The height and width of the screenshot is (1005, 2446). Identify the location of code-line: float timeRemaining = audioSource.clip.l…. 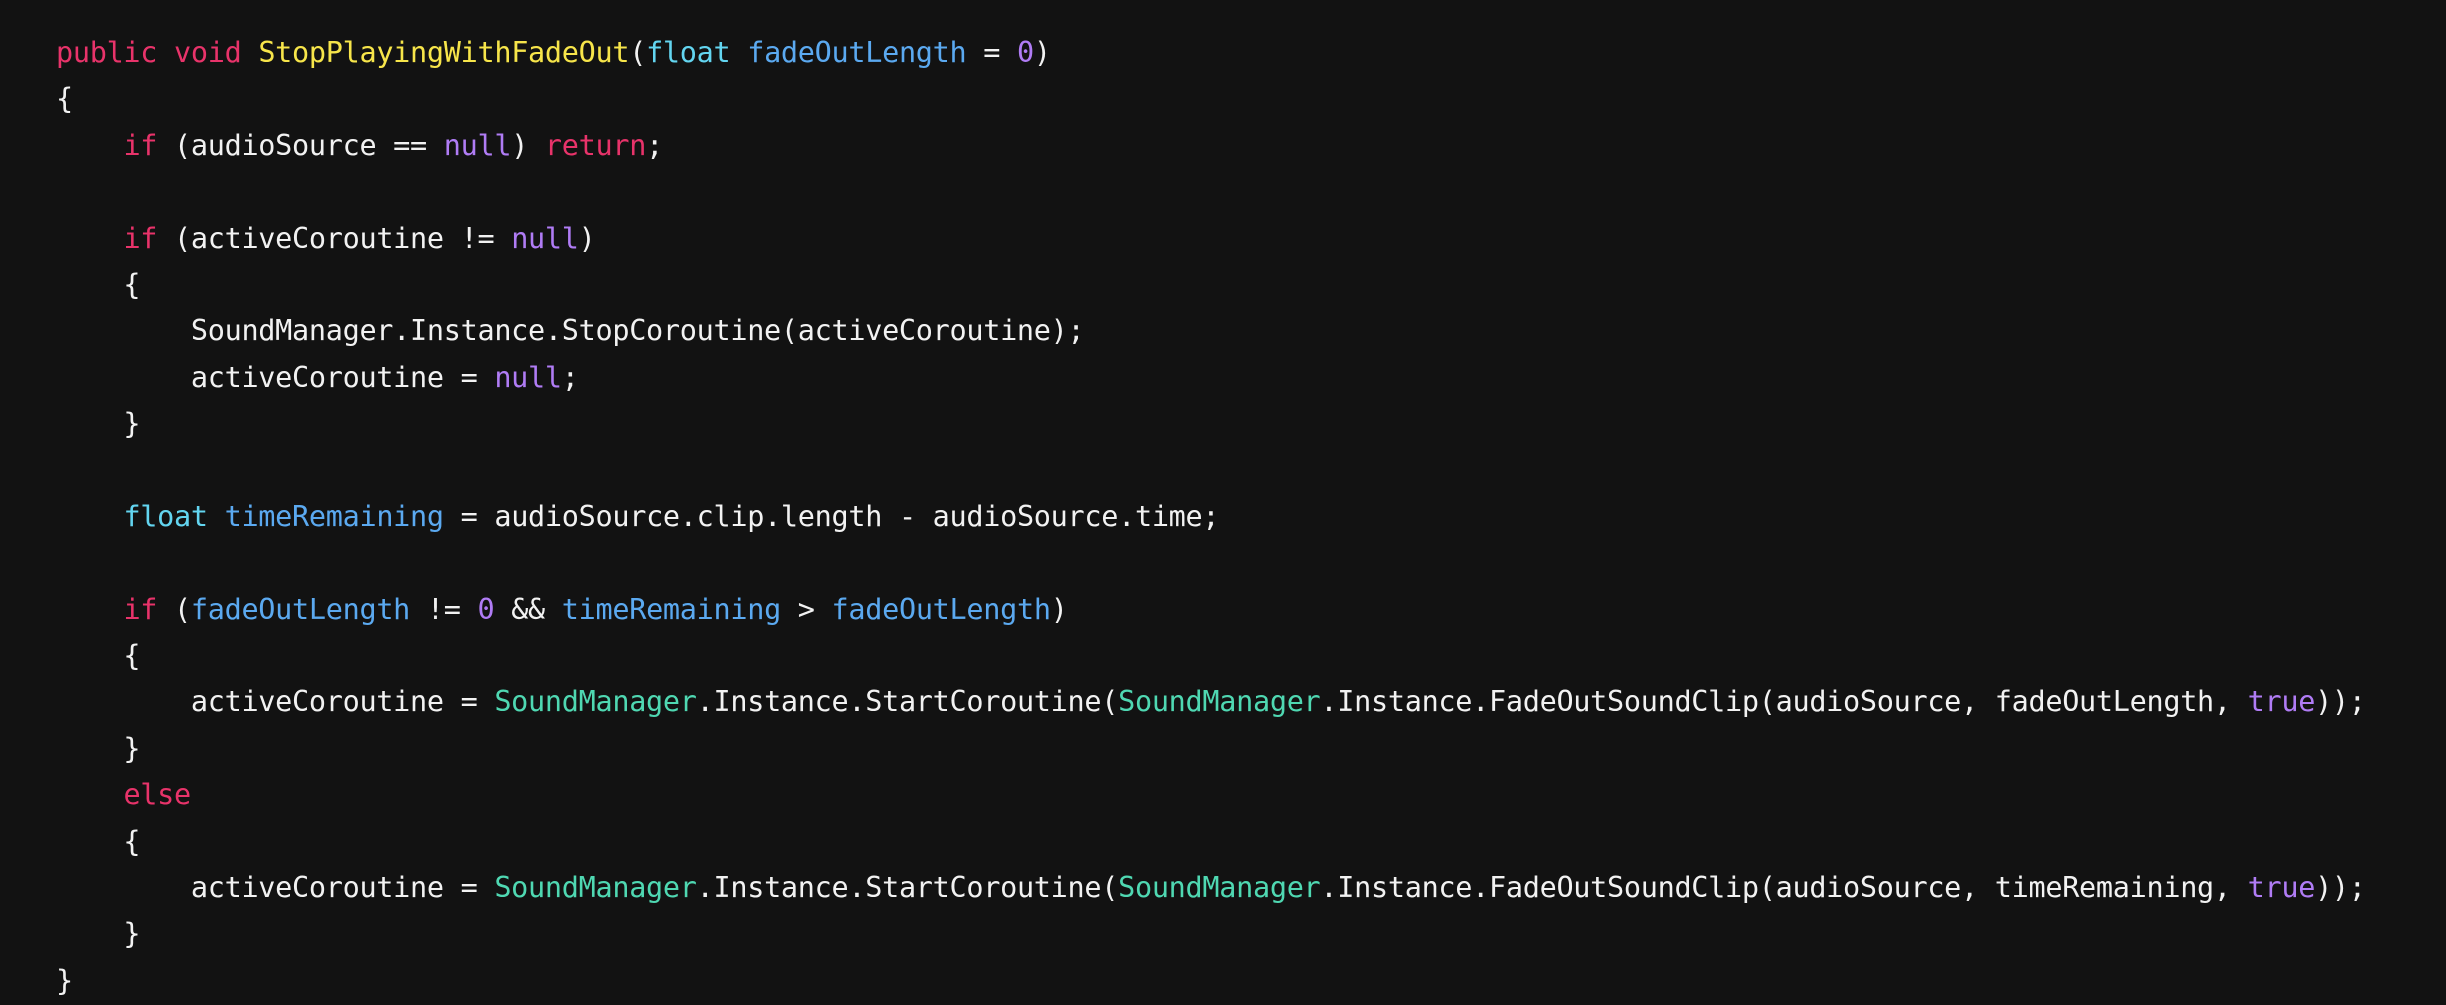
(1211, 517).